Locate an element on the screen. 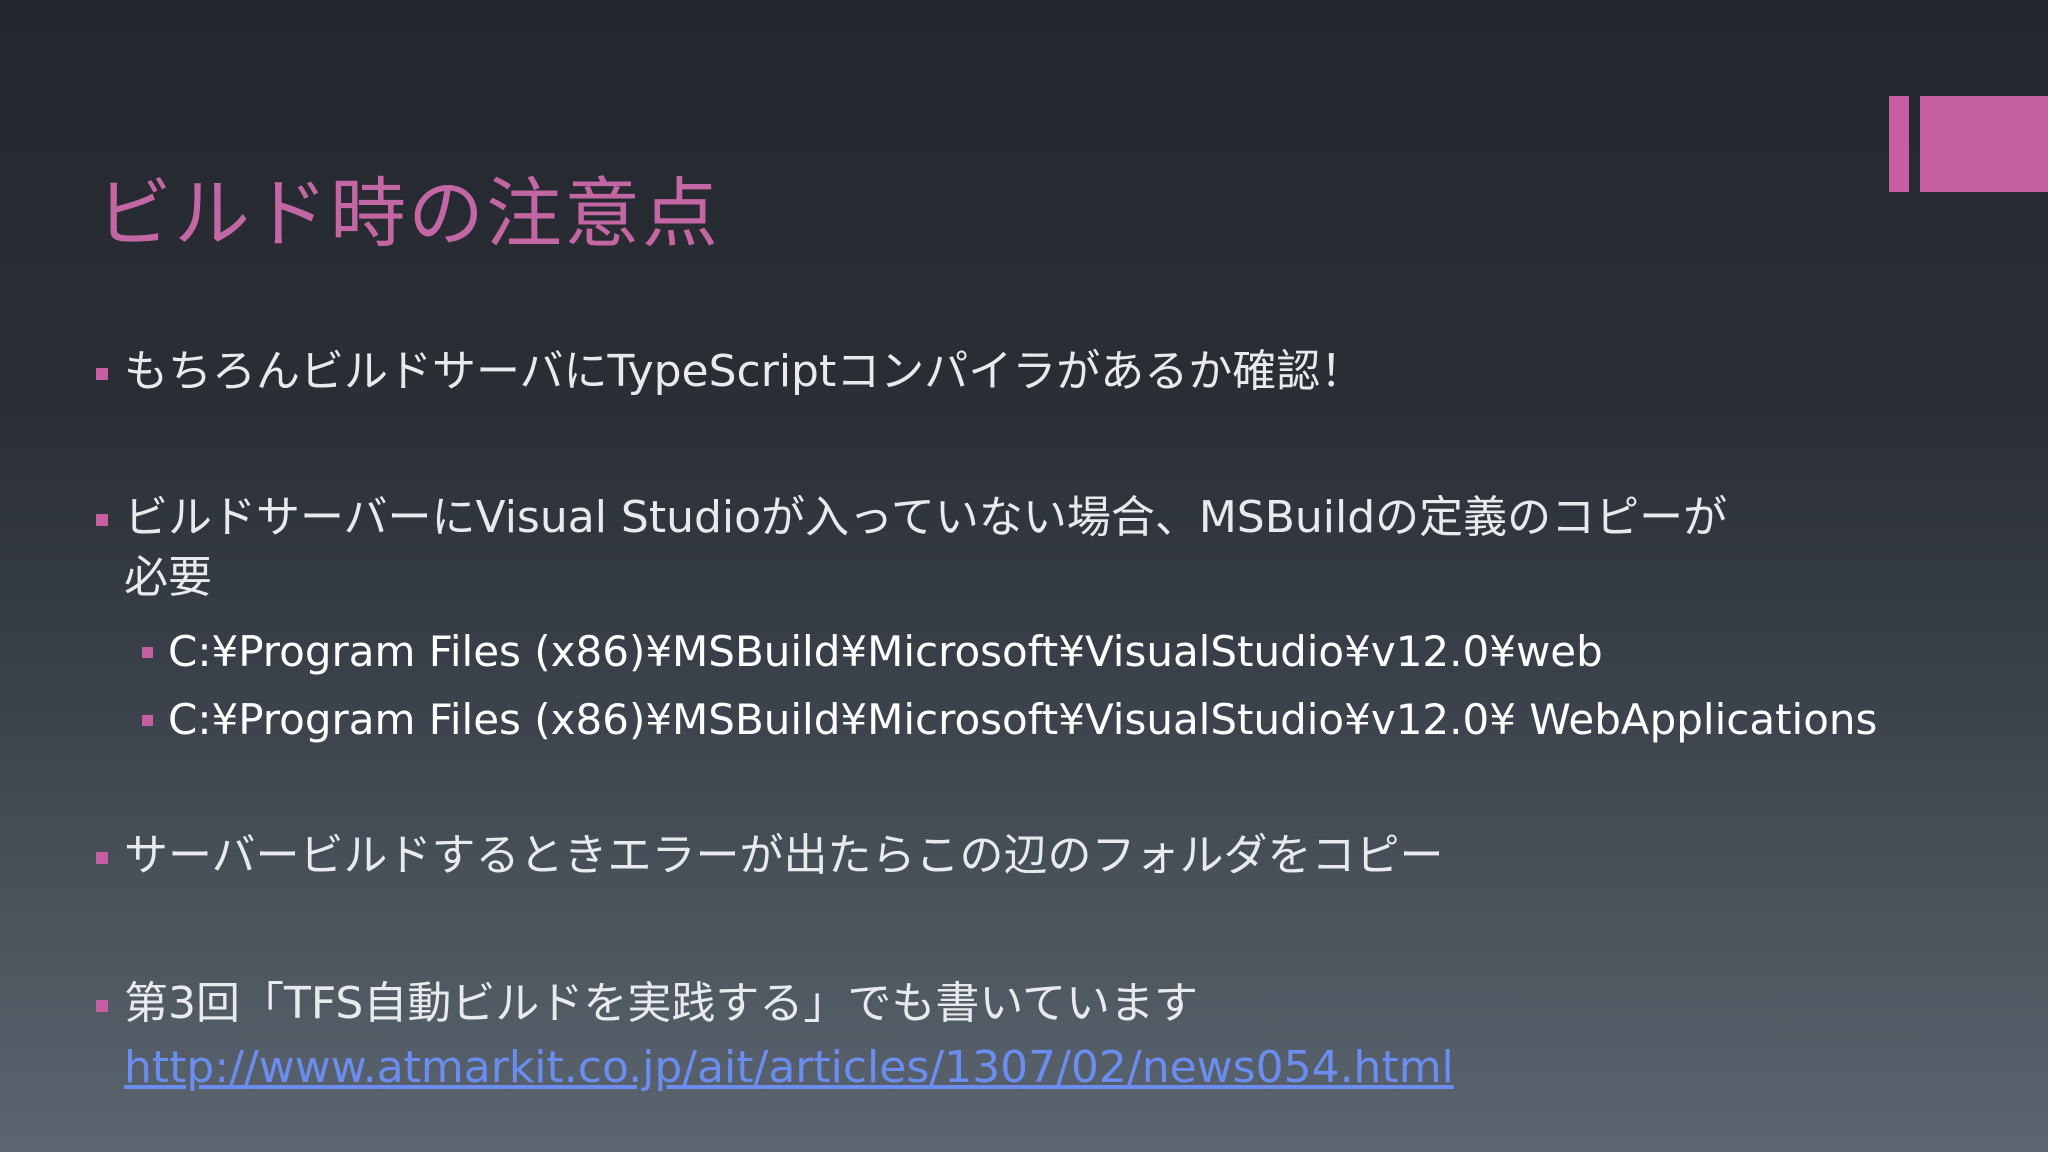  bullet-copy-folders: サーバービルドするときエラーが出たらこの辺のフォルダをコピー is located at coordinates (770, 856).